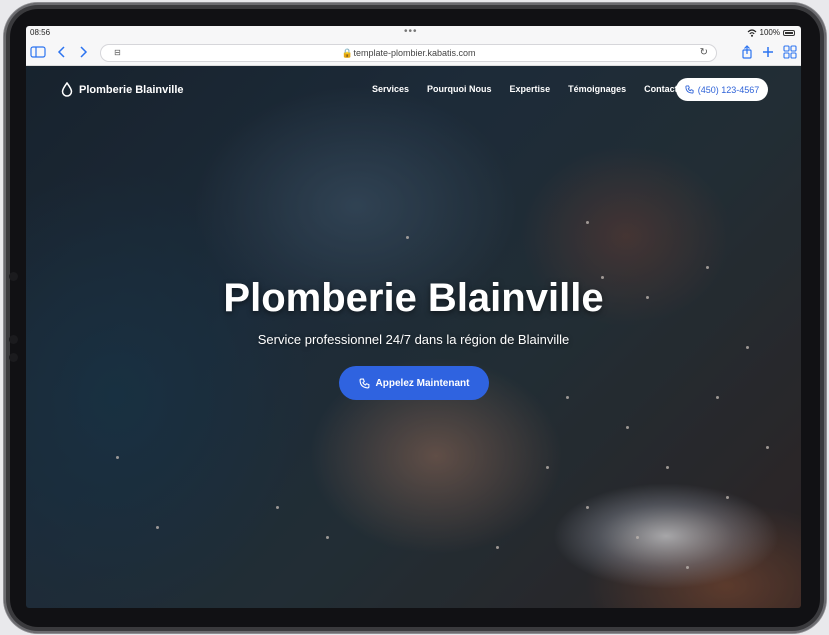  I want to click on nav-link-contact: Contact, so click(661, 89).